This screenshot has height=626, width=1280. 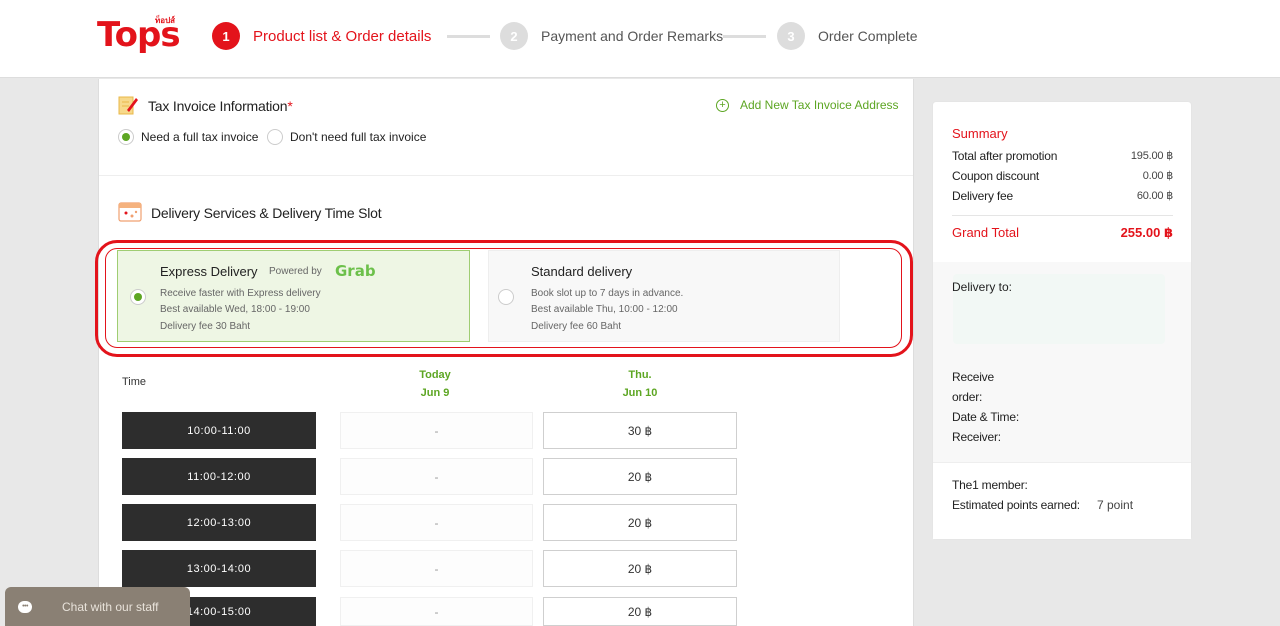 I want to click on standard-line-1: Book slot up to 7 days in advance., so click(x=607, y=293).